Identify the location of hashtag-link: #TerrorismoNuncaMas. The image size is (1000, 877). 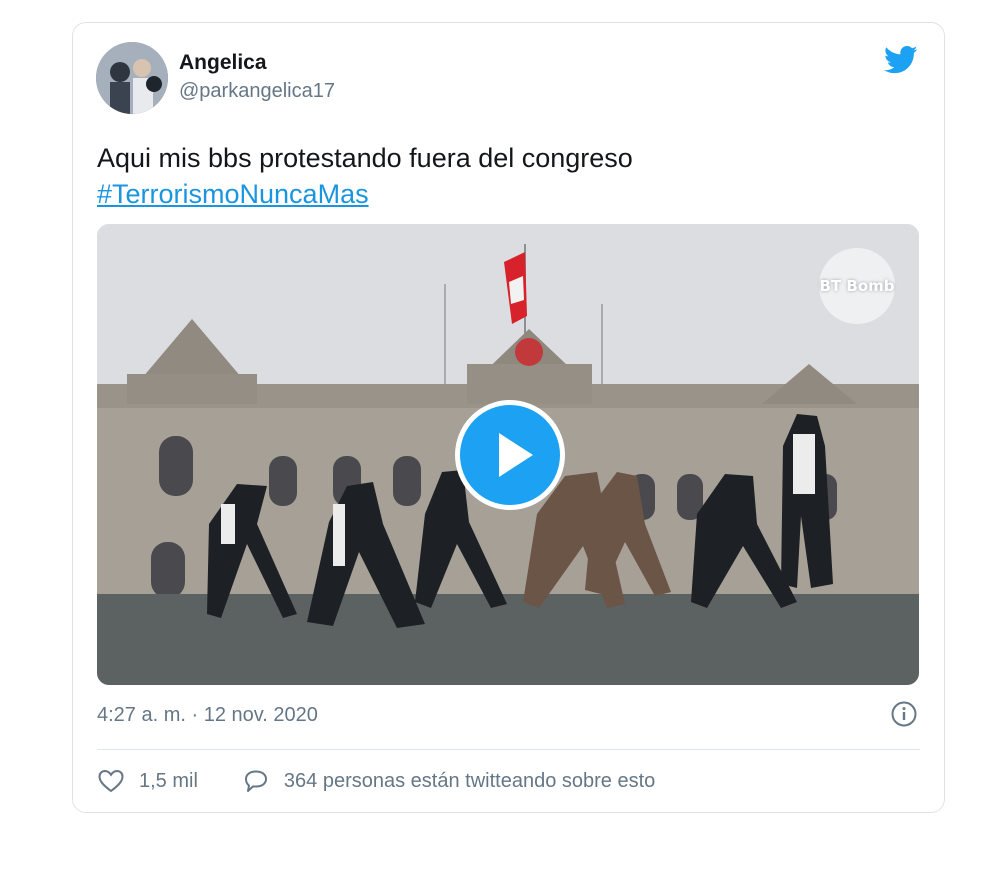
(233, 194).